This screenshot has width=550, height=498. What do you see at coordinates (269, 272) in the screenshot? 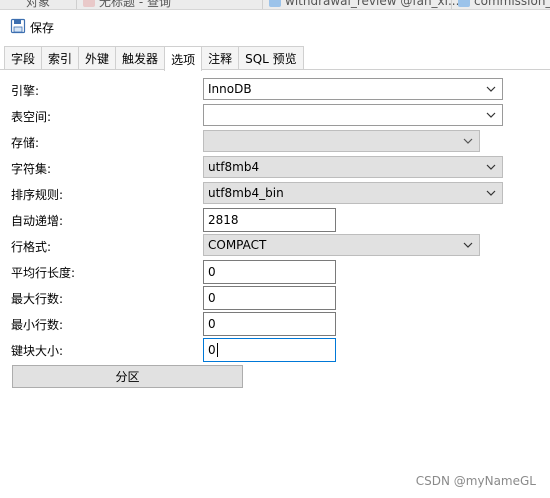
I see `avg-row-length-input: 0` at bounding box center [269, 272].